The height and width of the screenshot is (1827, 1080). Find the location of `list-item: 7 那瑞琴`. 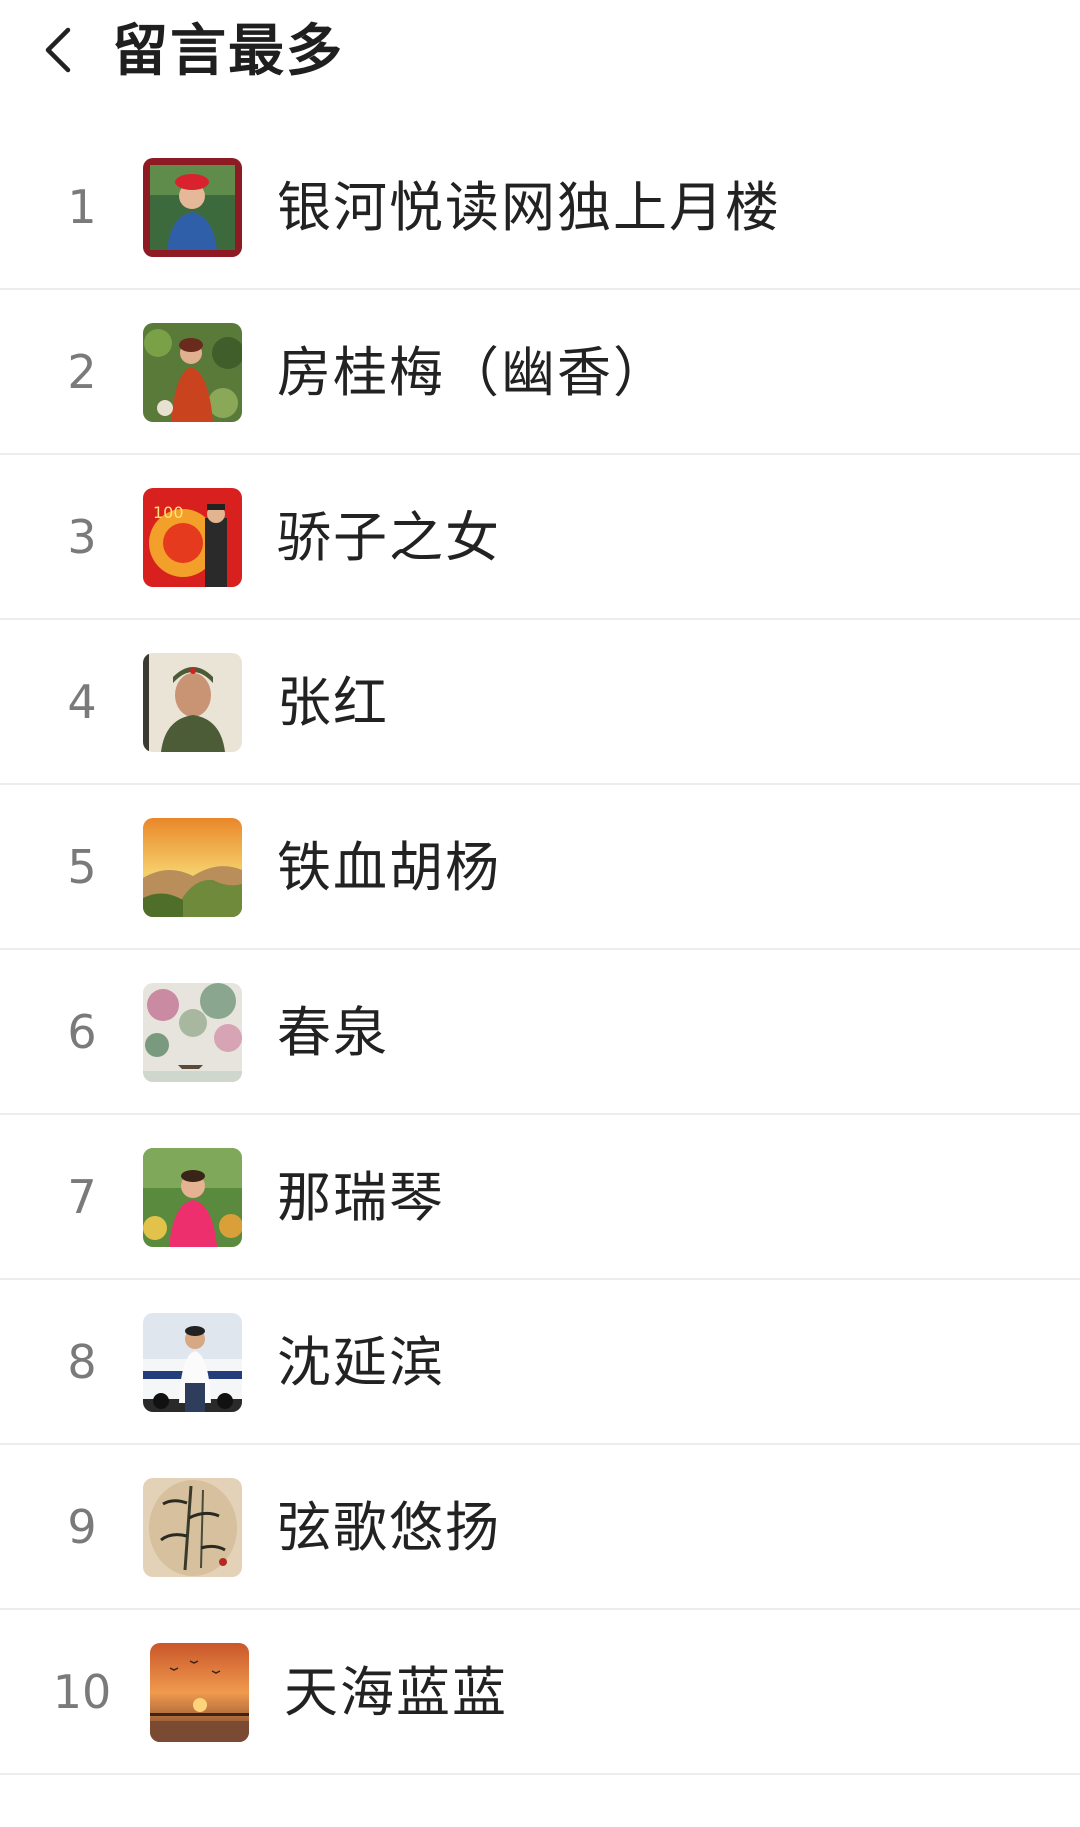

list-item: 7 那瑞琴 is located at coordinates (540, 1197).